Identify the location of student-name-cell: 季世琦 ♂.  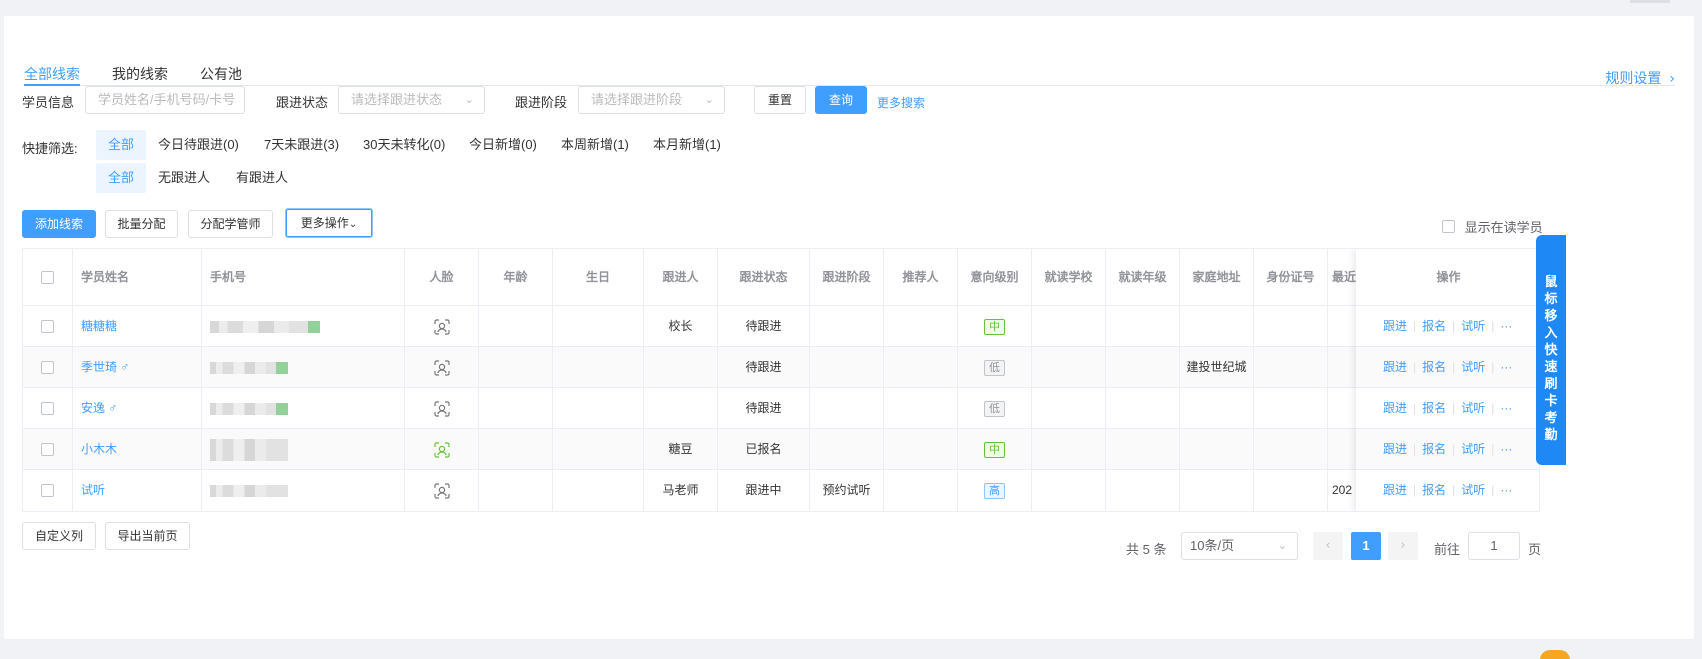
(137, 367).